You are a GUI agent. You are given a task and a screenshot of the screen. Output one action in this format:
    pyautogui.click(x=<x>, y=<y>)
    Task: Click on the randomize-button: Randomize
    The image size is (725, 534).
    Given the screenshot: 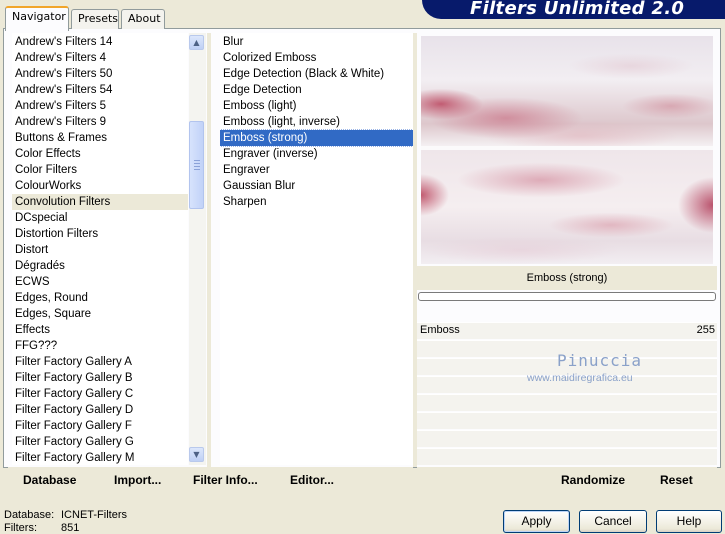 What is the action you would take?
    pyautogui.click(x=593, y=480)
    